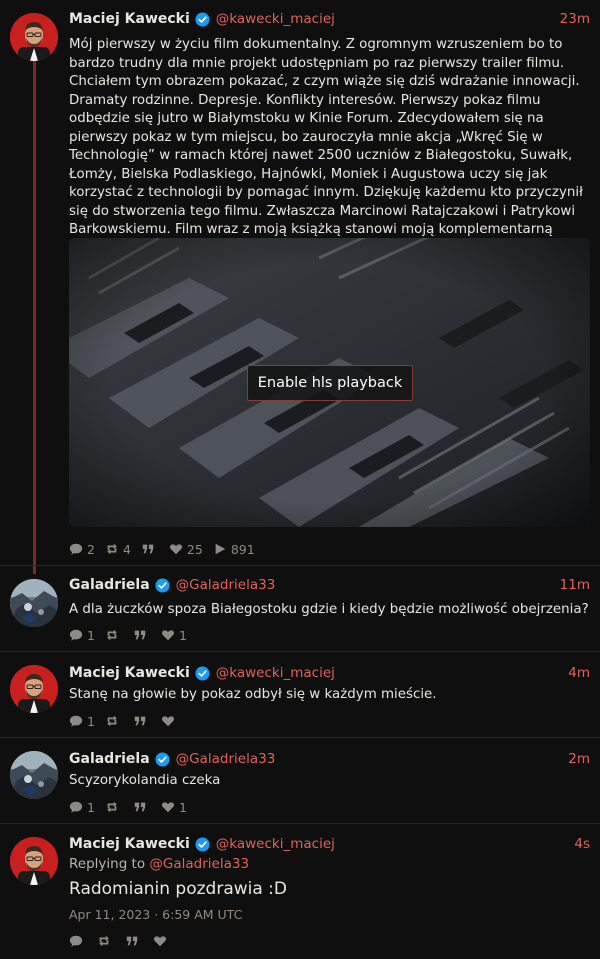  What do you see at coordinates (329, 759) in the screenshot?
I see `tweet-header: Galadriela @Galadriela33 2m` at bounding box center [329, 759].